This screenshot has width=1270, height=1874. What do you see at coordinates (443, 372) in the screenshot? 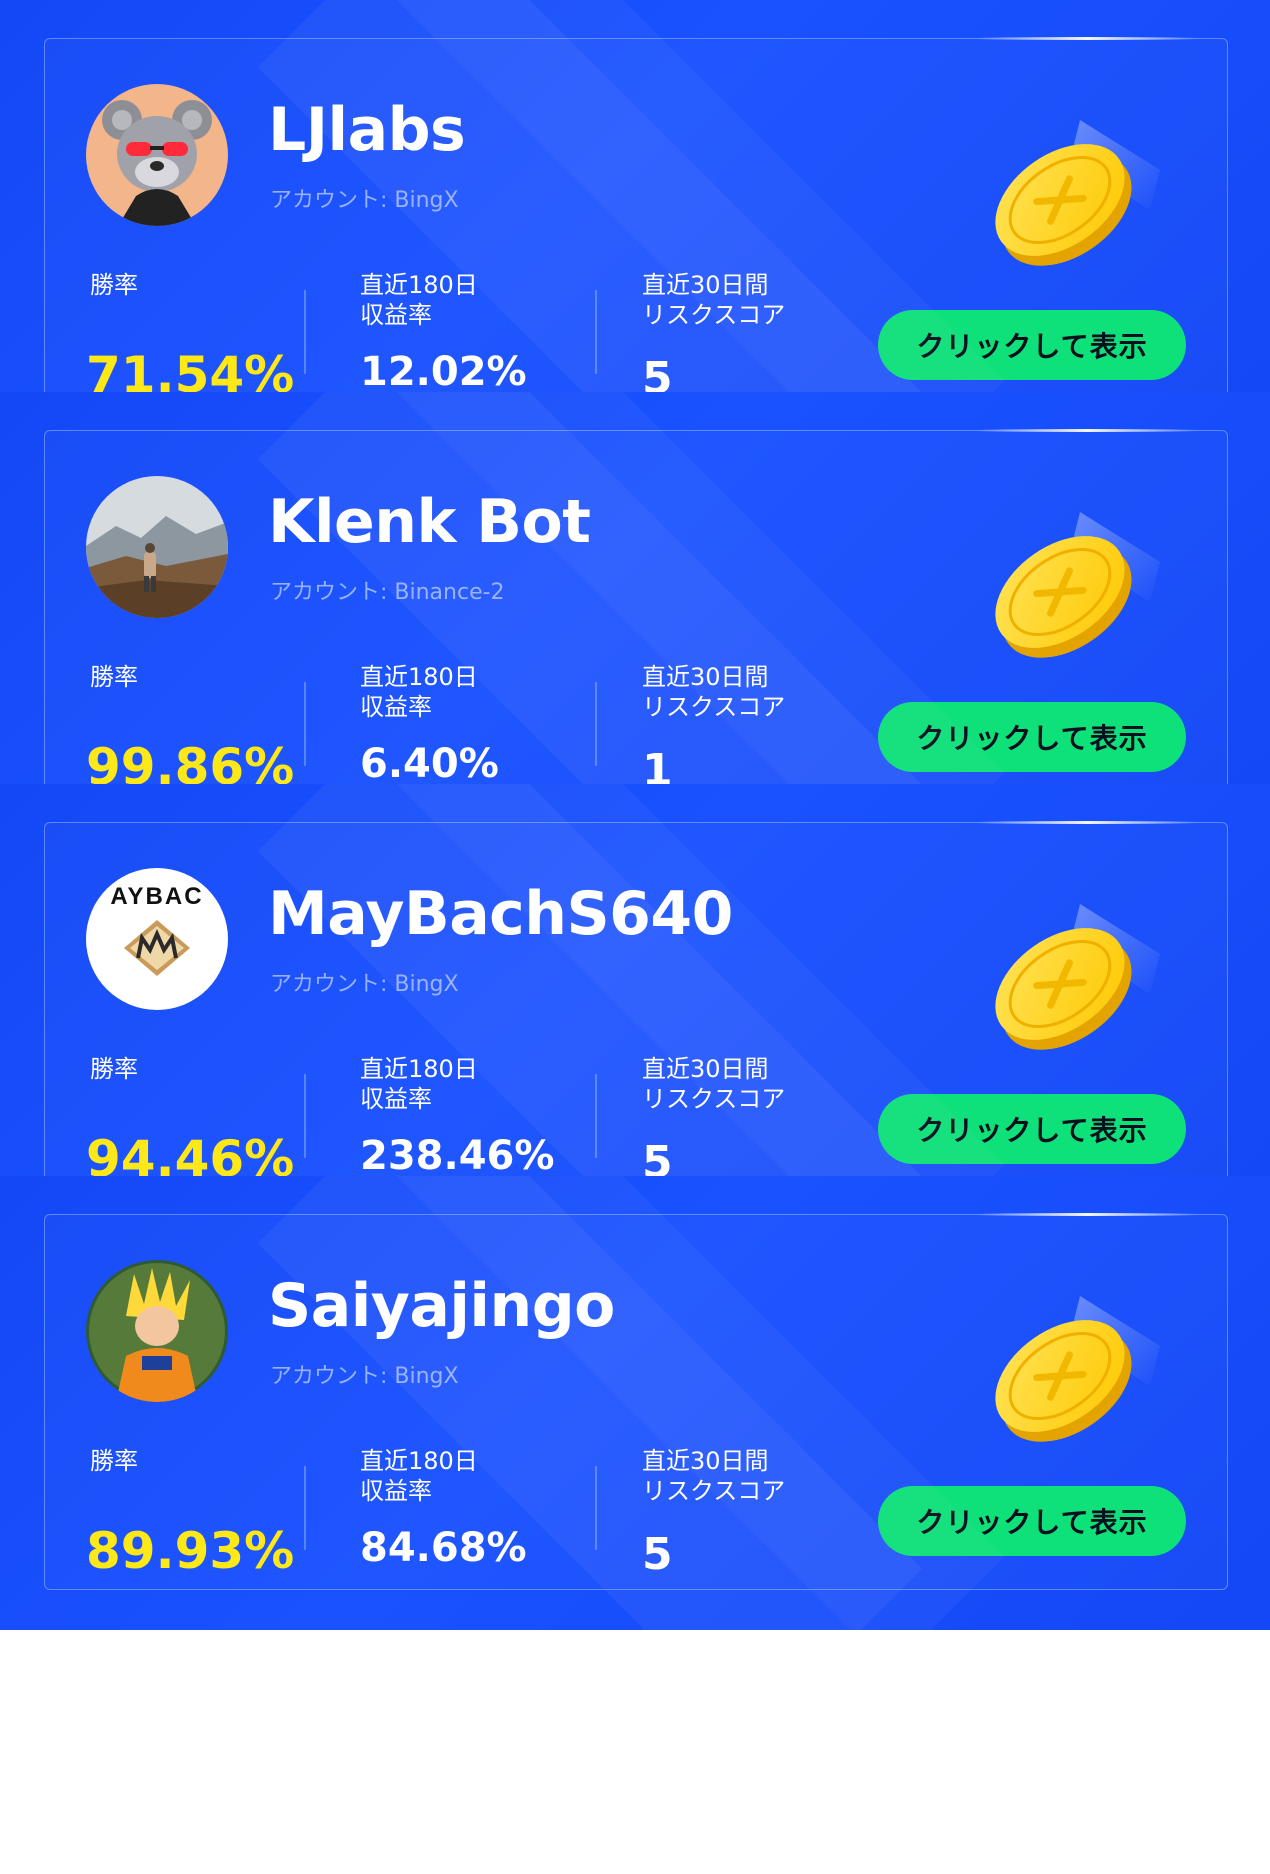
I see `roi-value: 12.02%` at bounding box center [443, 372].